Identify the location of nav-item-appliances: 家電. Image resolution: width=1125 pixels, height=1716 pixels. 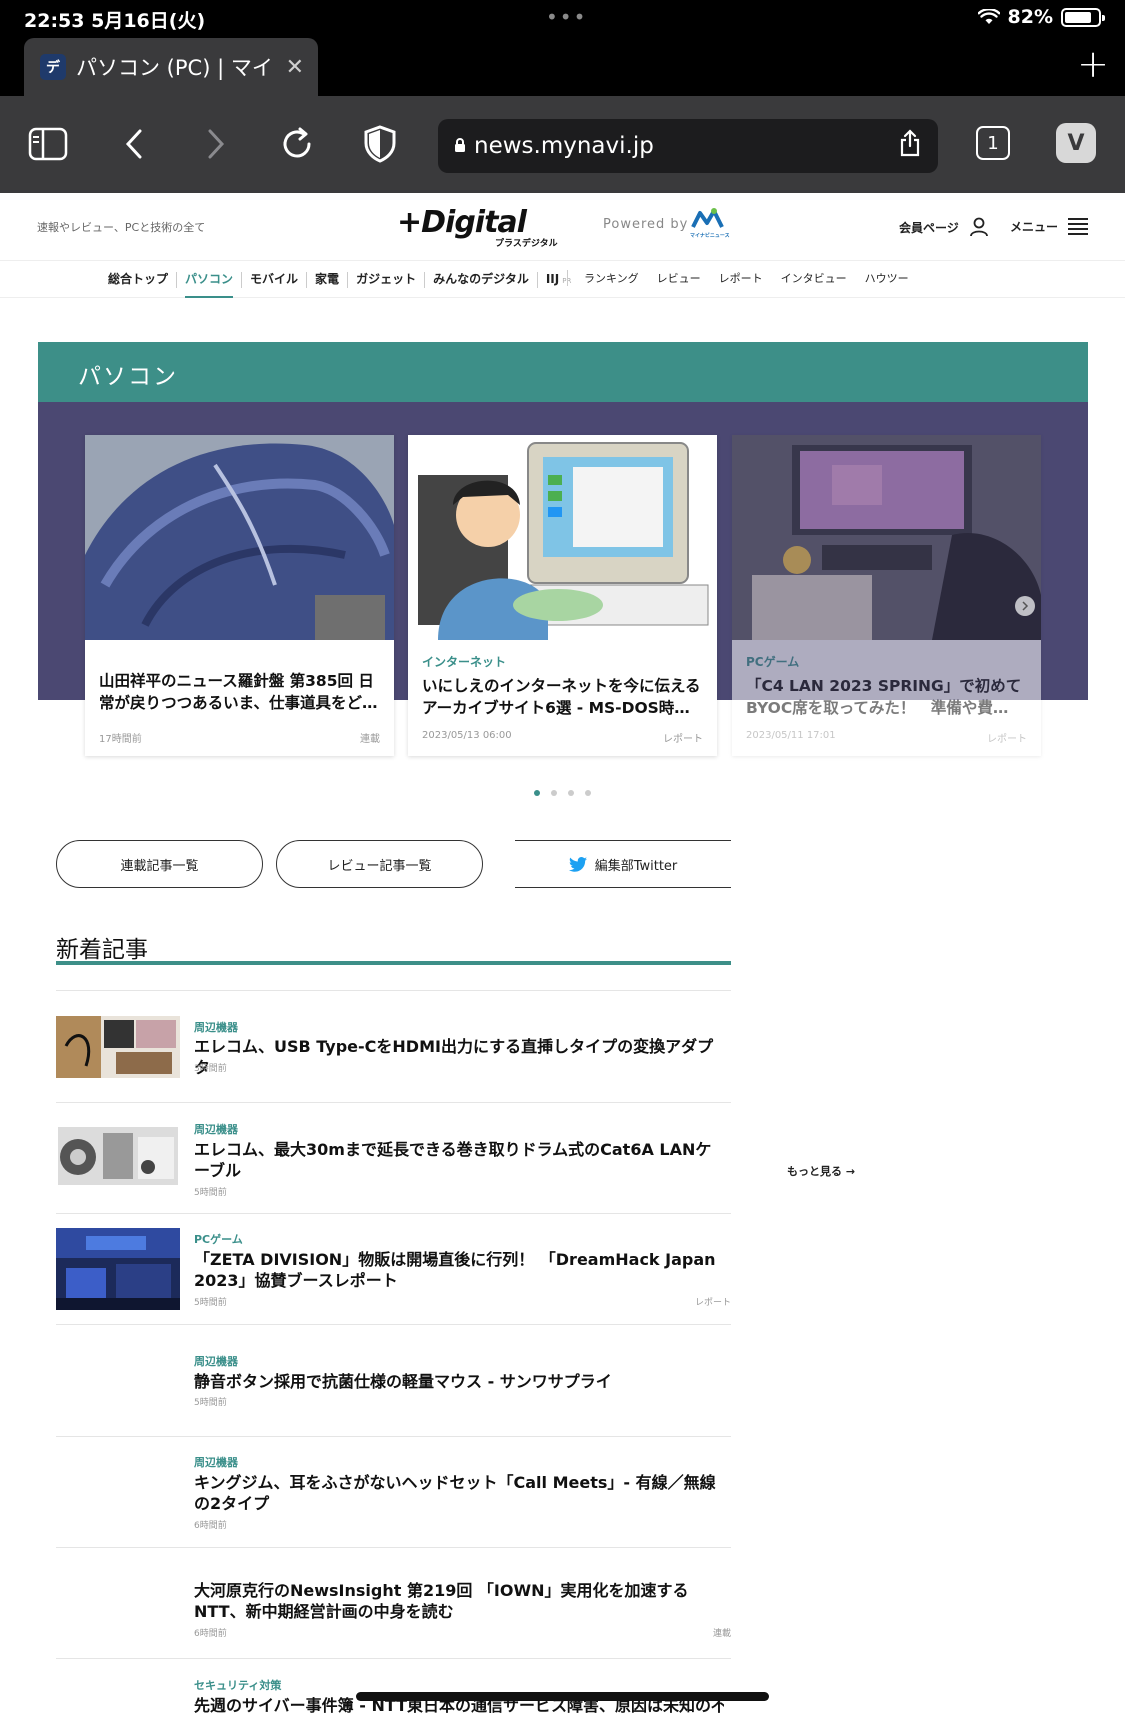
(328, 280).